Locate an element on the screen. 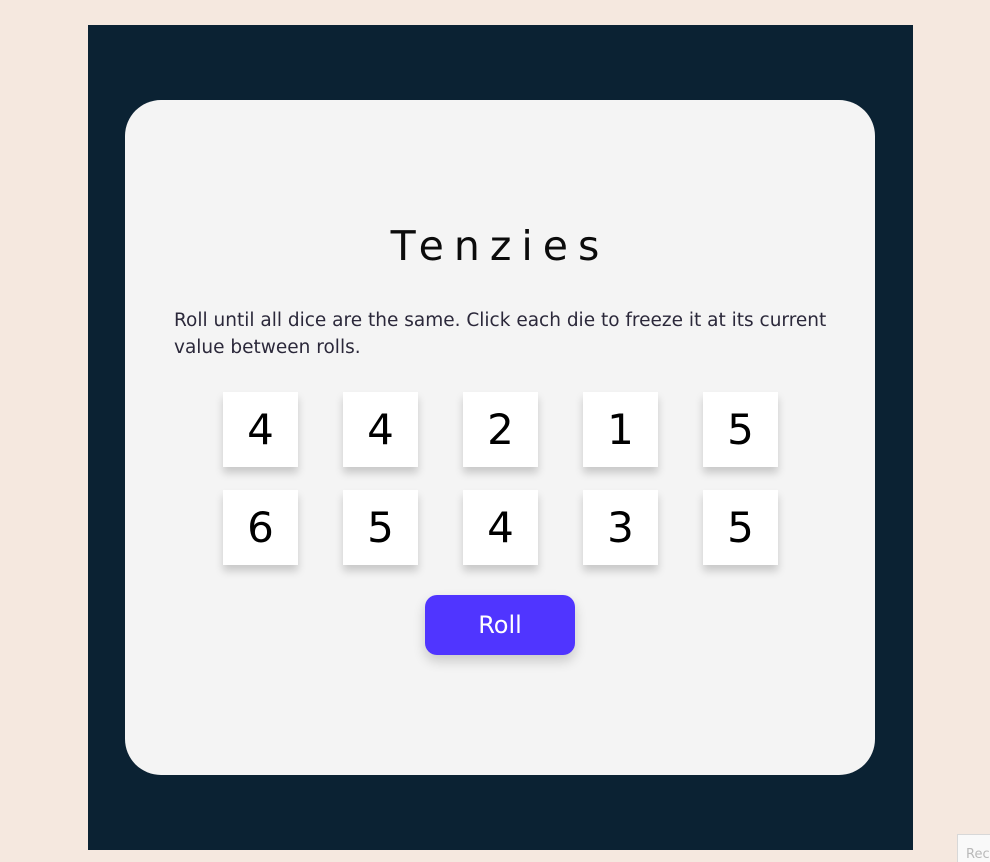 The image size is (990, 862). die-3: 2 is located at coordinates (500, 429).